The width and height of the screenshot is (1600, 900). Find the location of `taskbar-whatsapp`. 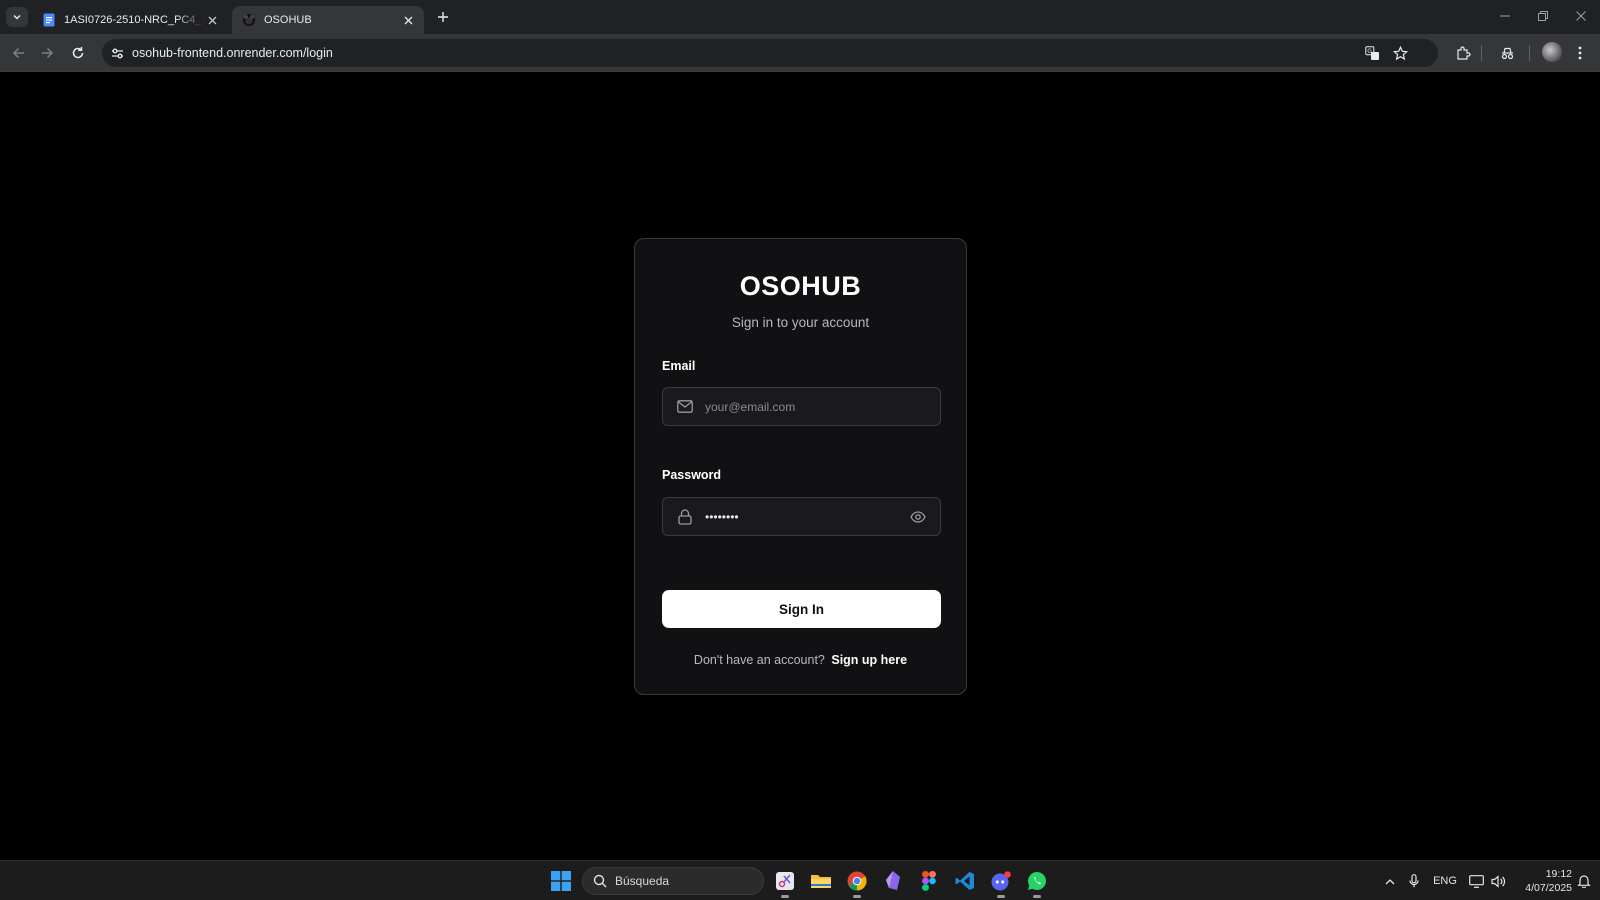

taskbar-whatsapp is located at coordinates (1037, 882).